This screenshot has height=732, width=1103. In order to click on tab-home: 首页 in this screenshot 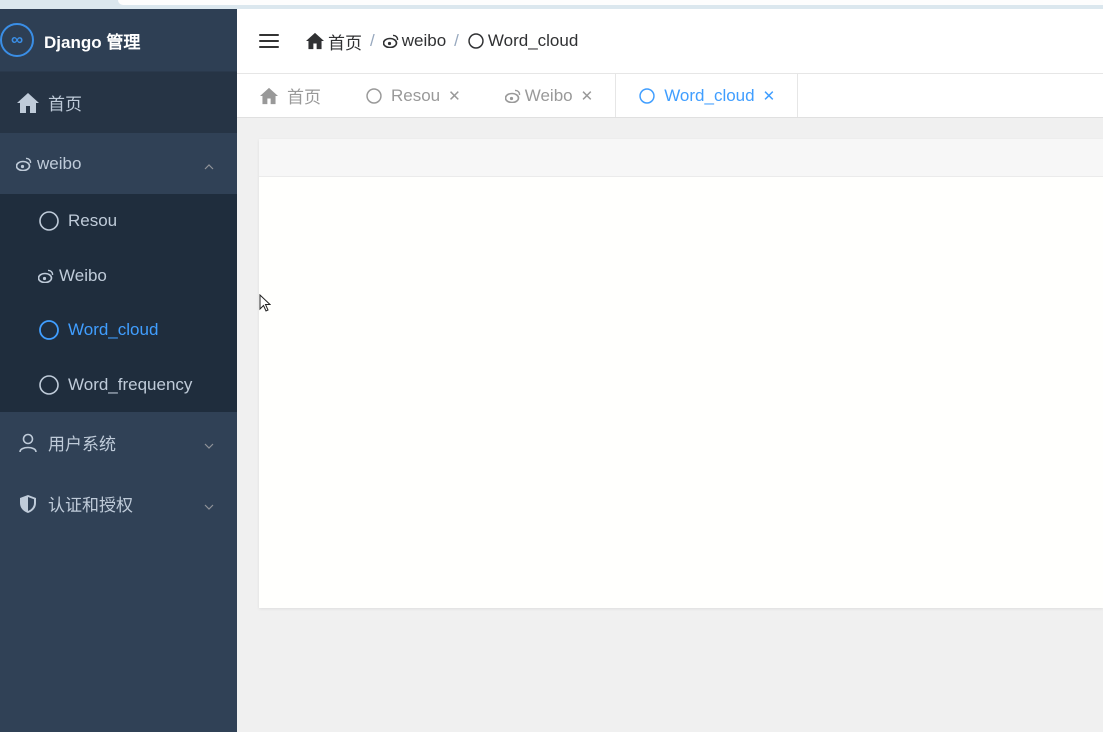, I will do `click(290, 95)`.